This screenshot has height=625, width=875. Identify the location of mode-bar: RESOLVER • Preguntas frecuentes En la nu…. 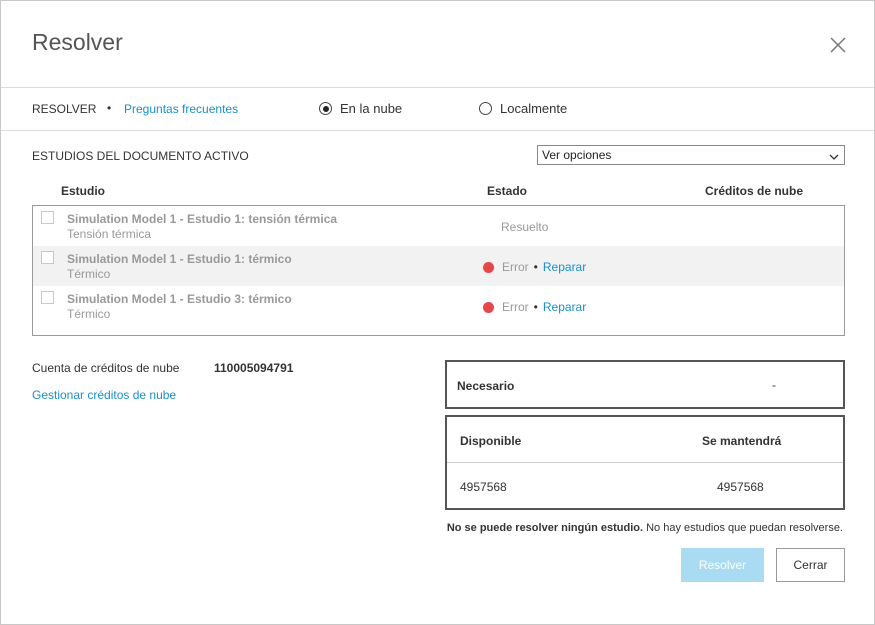
(437, 109).